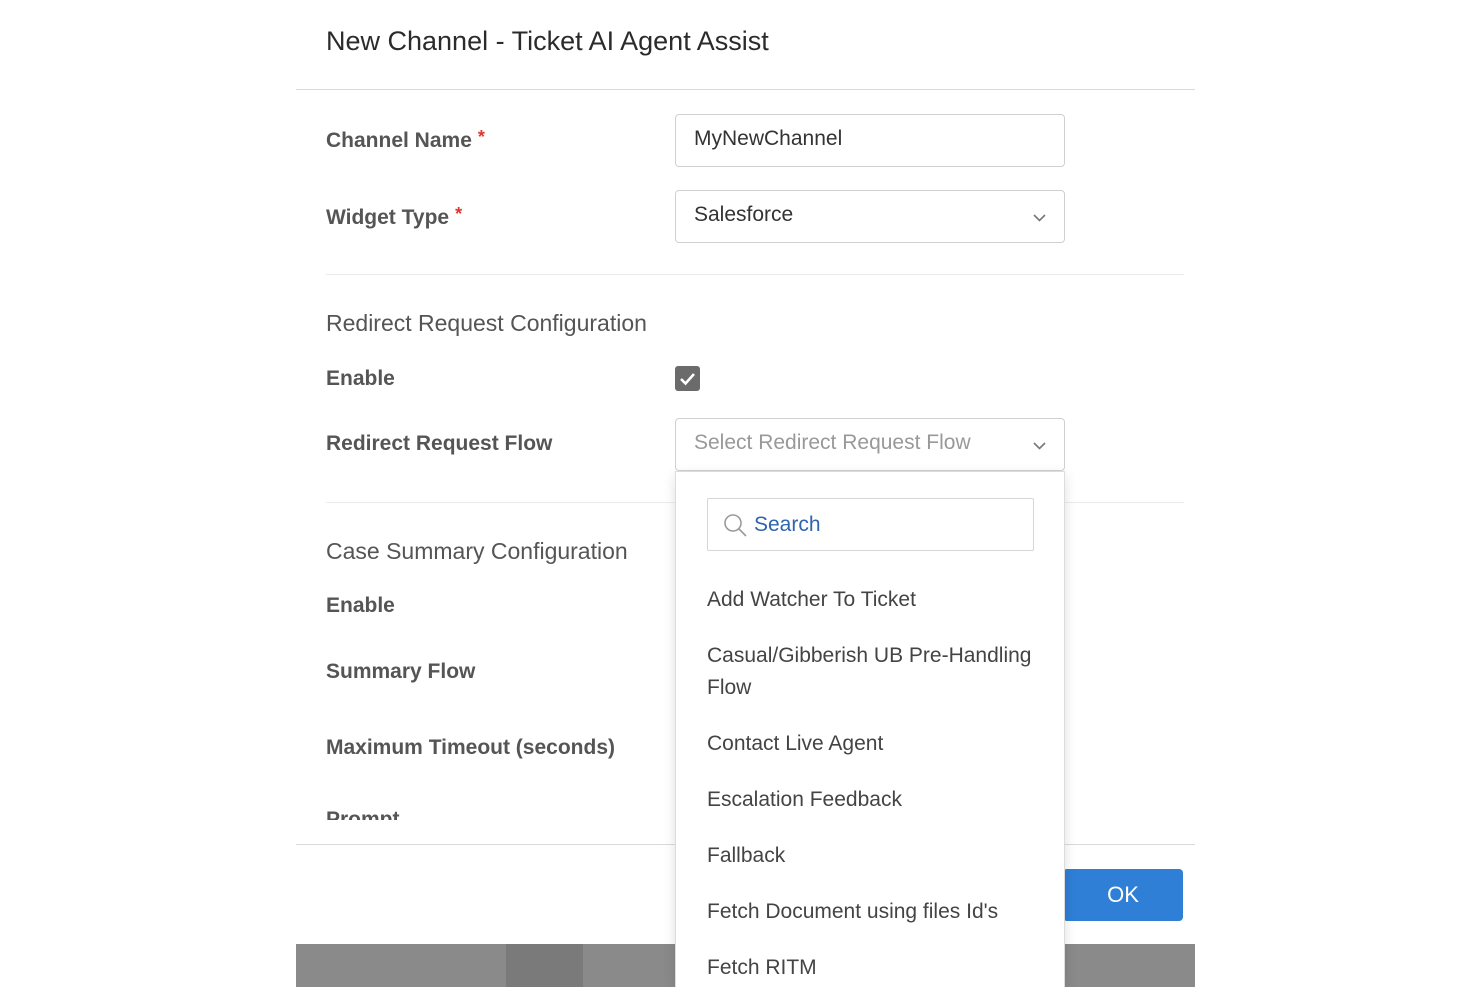  Describe the element at coordinates (360, 378) in the screenshot. I see `redirect-enable-label: Enable` at that location.